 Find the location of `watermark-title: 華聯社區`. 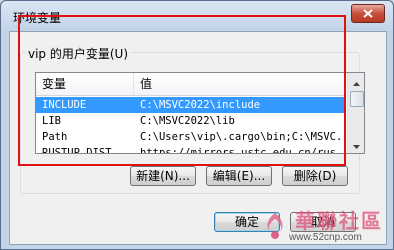

watermark-title: 華聯社區 is located at coordinates (339, 221).